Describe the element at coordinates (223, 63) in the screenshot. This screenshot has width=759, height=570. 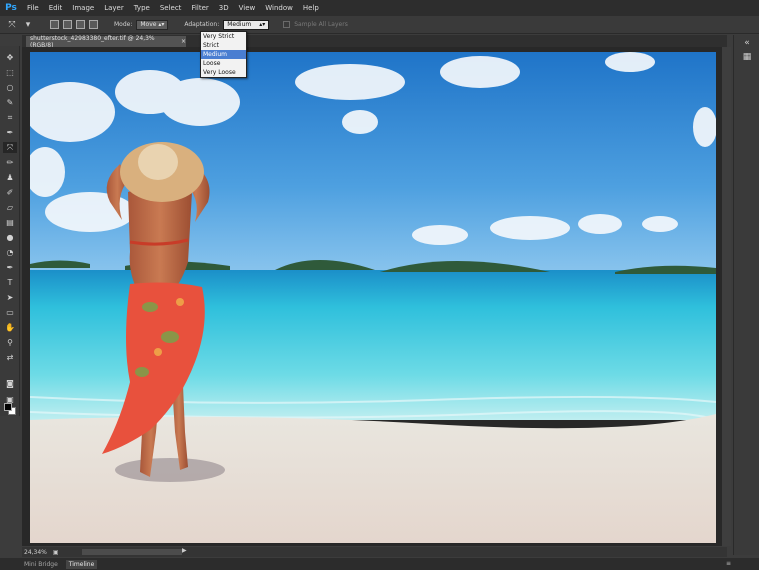
I see `dropdown-option-loose: Loose` at that location.